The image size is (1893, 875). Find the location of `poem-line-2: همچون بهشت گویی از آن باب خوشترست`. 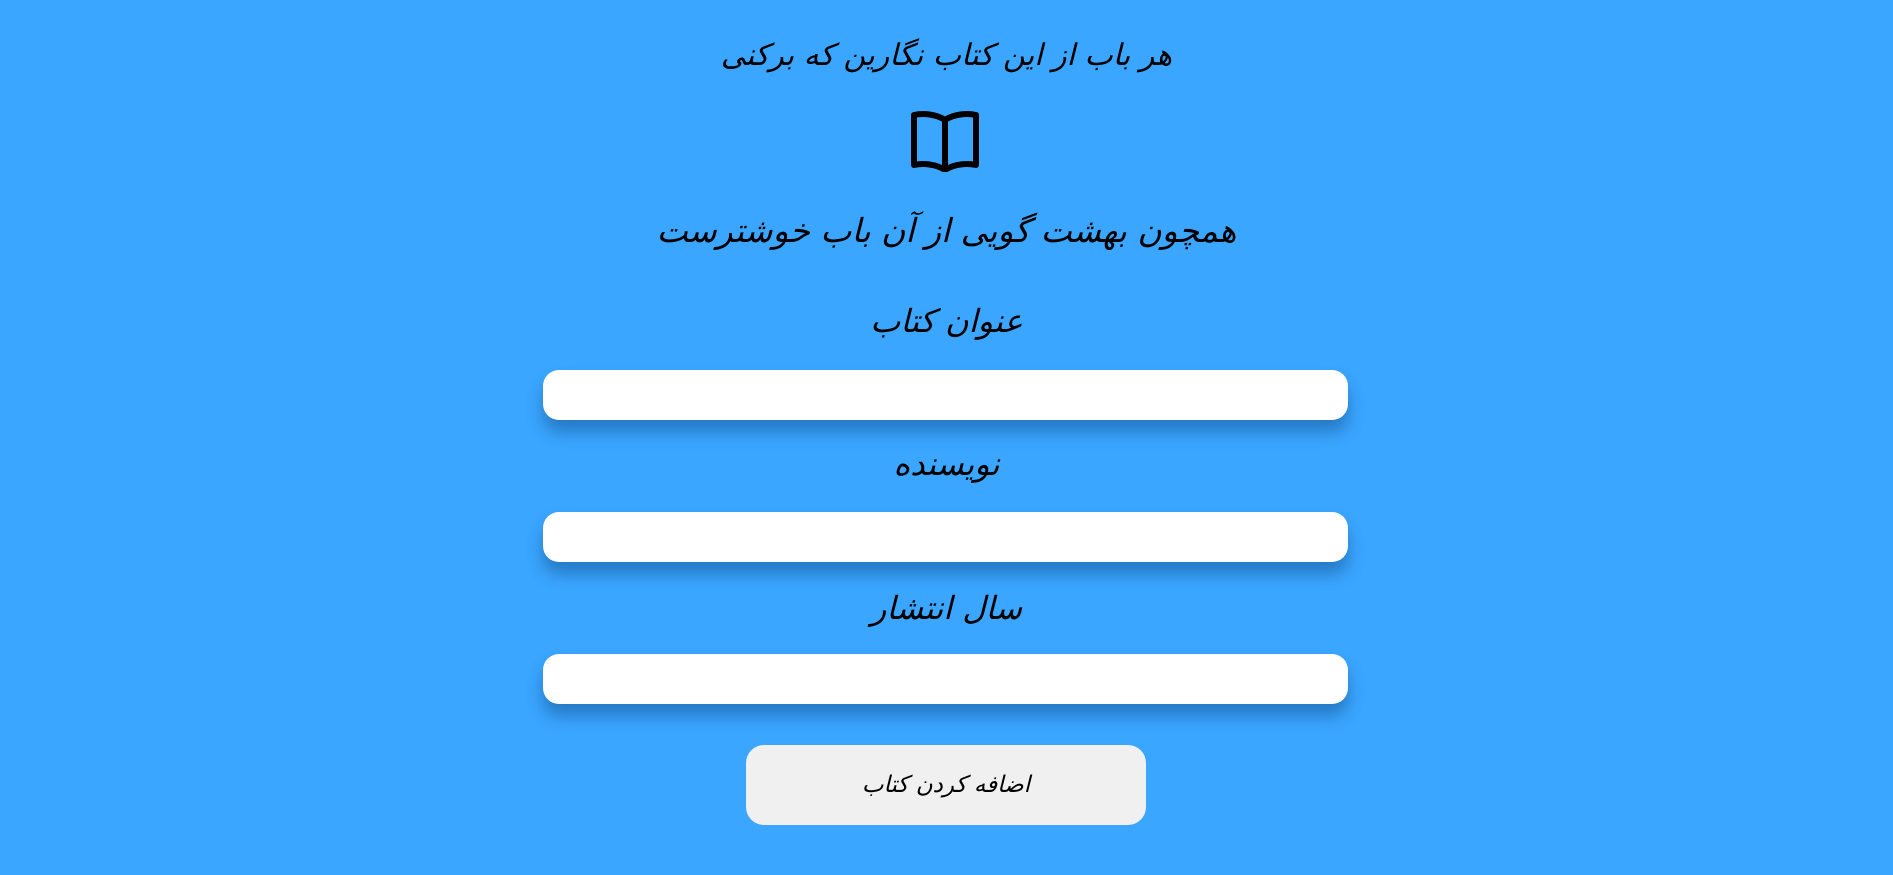

poem-line-2: همچون بهشت گویی از آن باب خوشترست is located at coordinates (946, 230).